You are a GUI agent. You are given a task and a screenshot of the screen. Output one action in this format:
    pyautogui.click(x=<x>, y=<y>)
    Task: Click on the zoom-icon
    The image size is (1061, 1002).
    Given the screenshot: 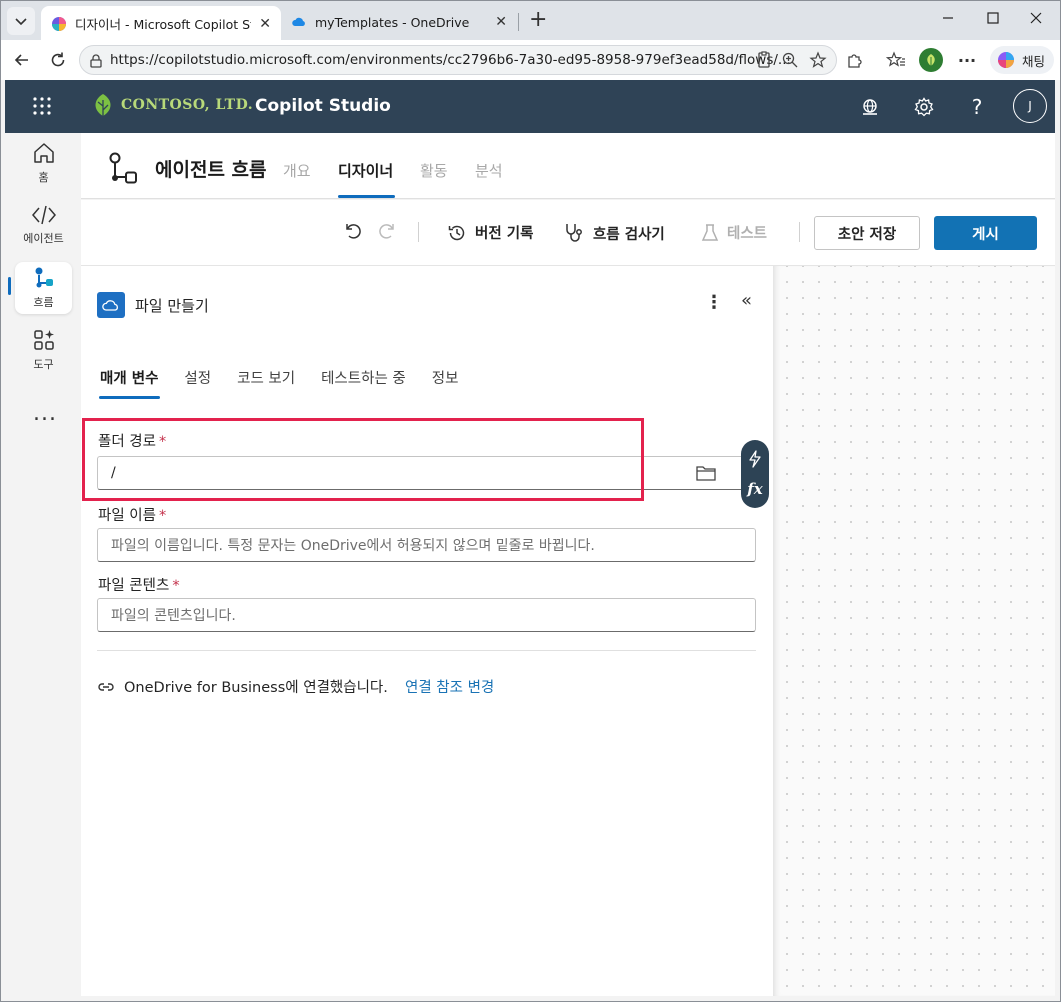 What is the action you would take?
    pyautogui.click(x=790, y=60)
    